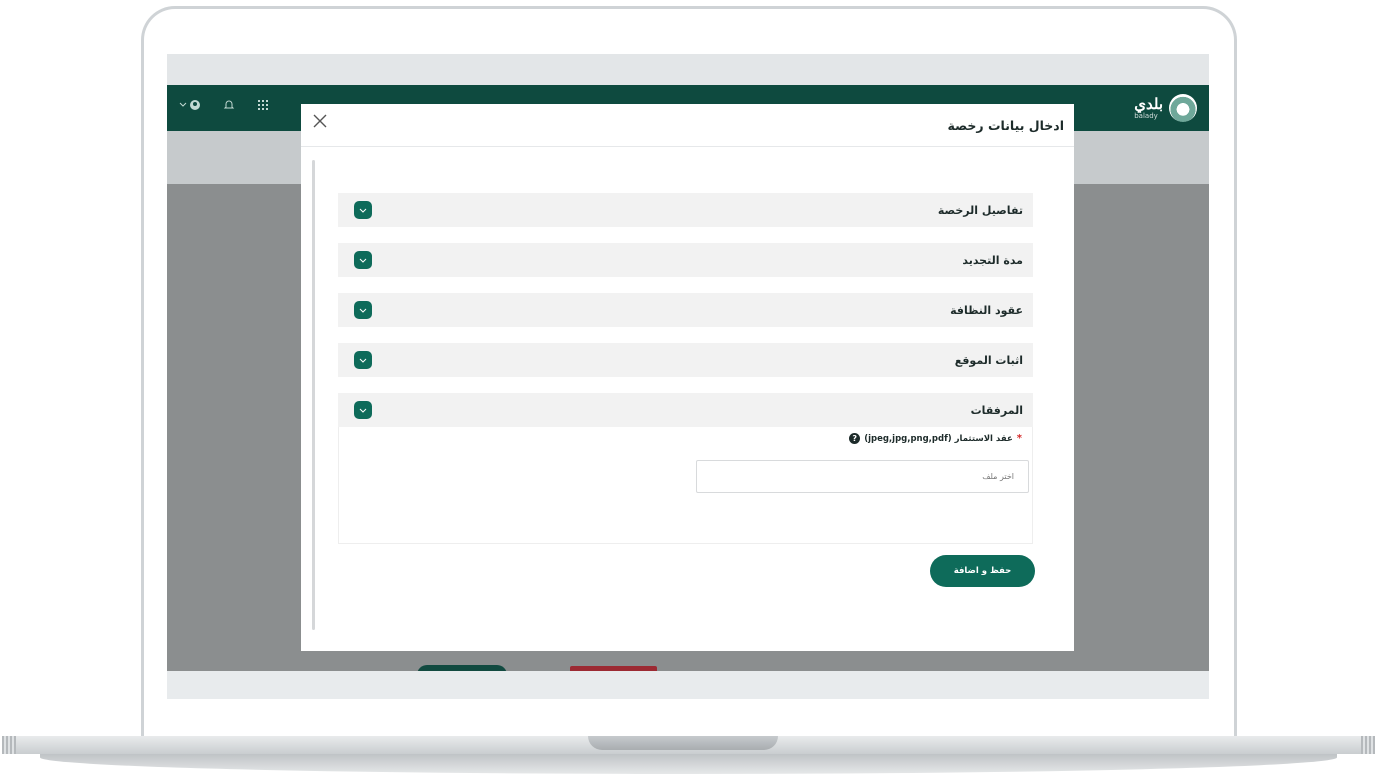  Describe the element at coordinates (855, 438) in the screenshot. I see `help-icon: ?` at that location.